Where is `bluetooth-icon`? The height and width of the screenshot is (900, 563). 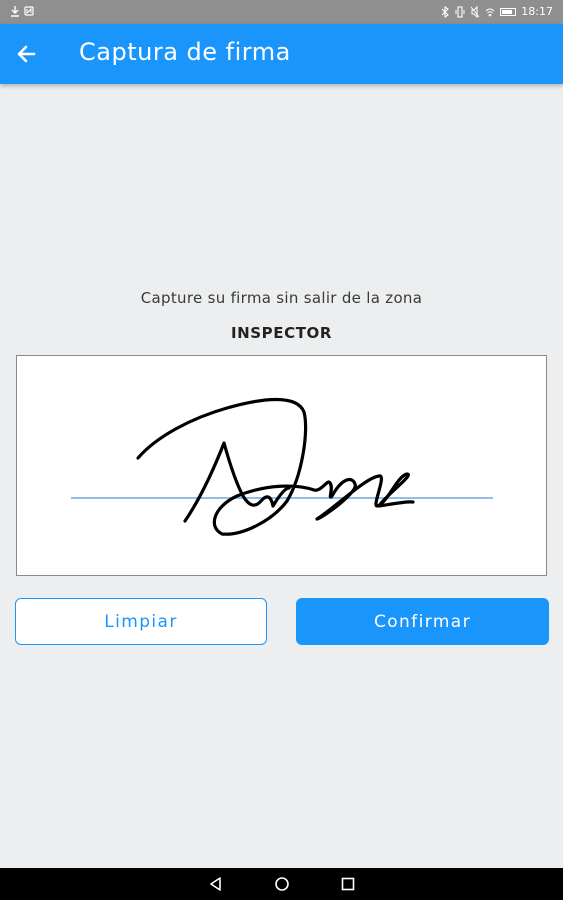 bluetooth-icon is located at coordinates (445, 11).